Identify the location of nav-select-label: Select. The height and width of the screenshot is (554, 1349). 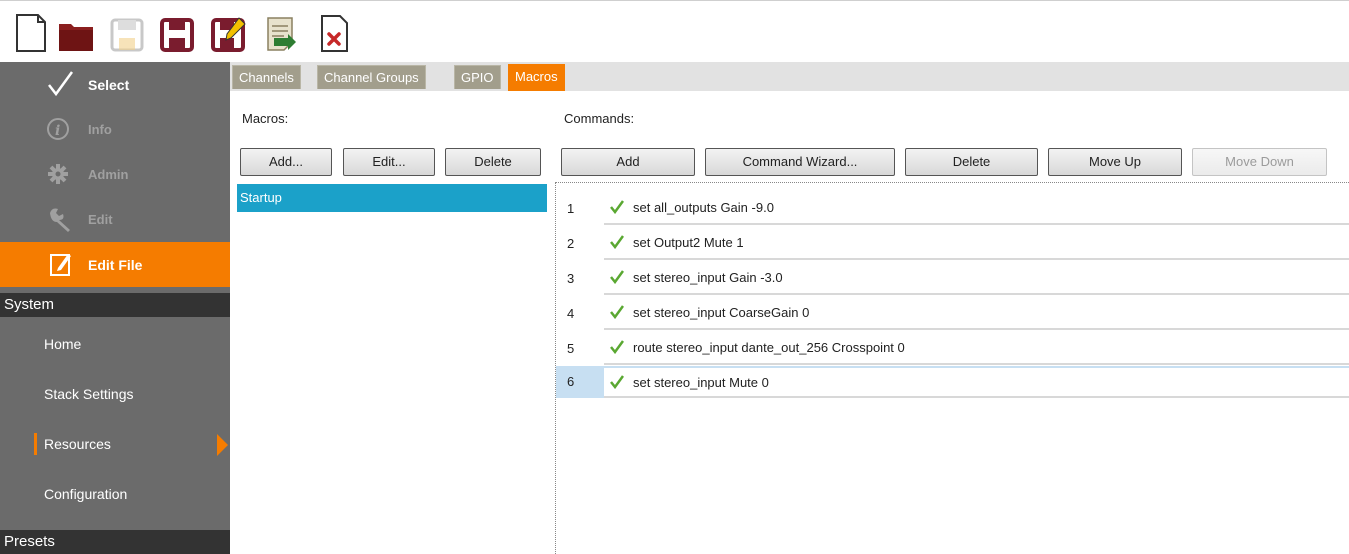
(109, 85).